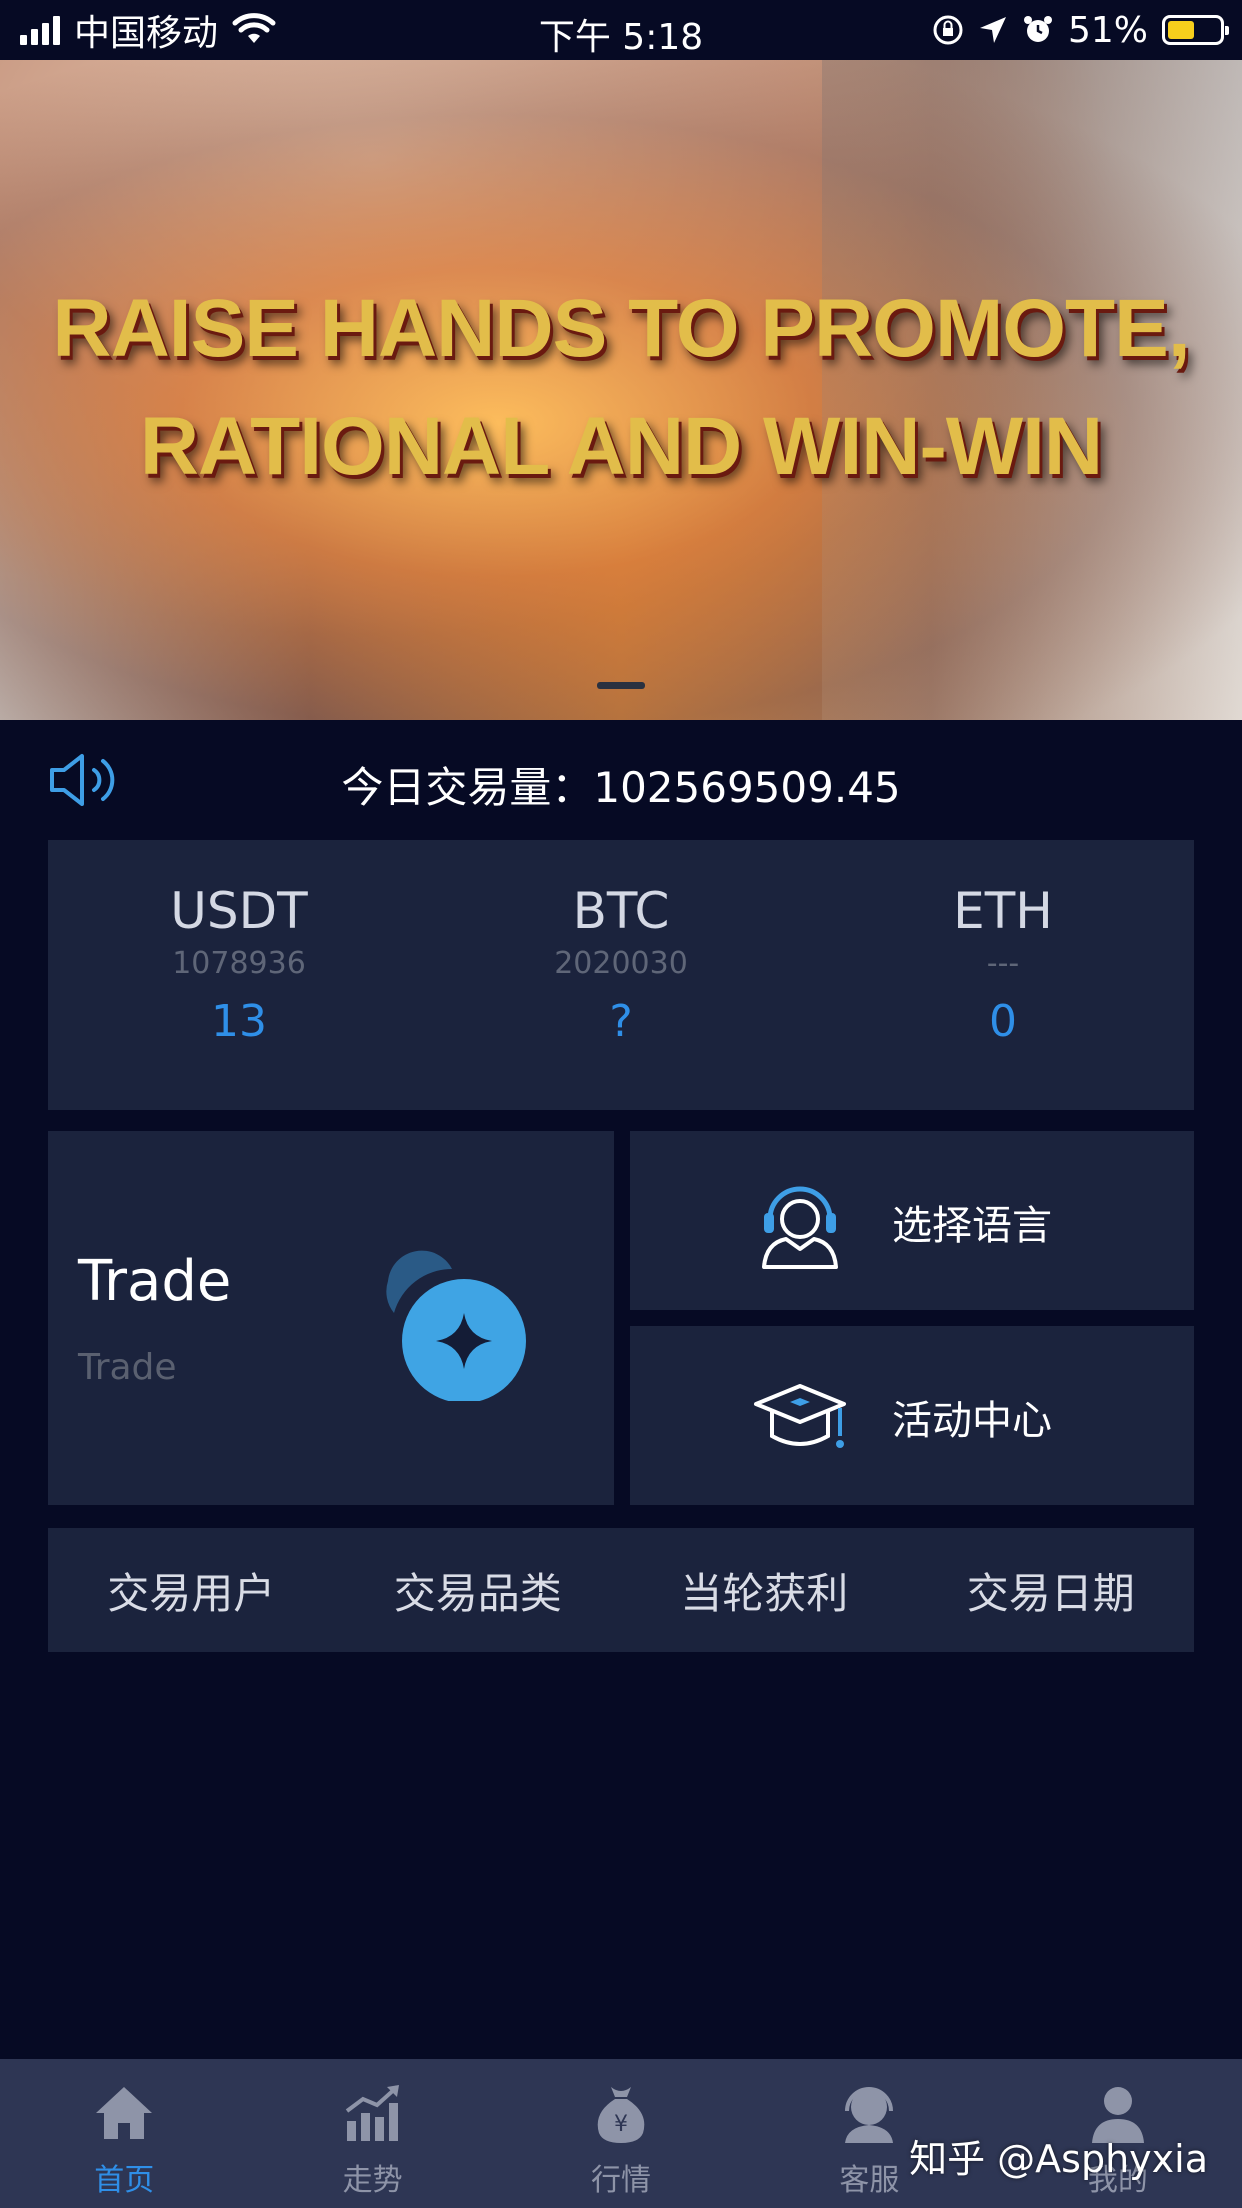 This screenshot has height=2208, width=1242. What do you see at coordinates (621, 30) in the screenshot?
I see `status-bar: 中国移动 下午 5:18 51%` at bounding box center [621, 30].